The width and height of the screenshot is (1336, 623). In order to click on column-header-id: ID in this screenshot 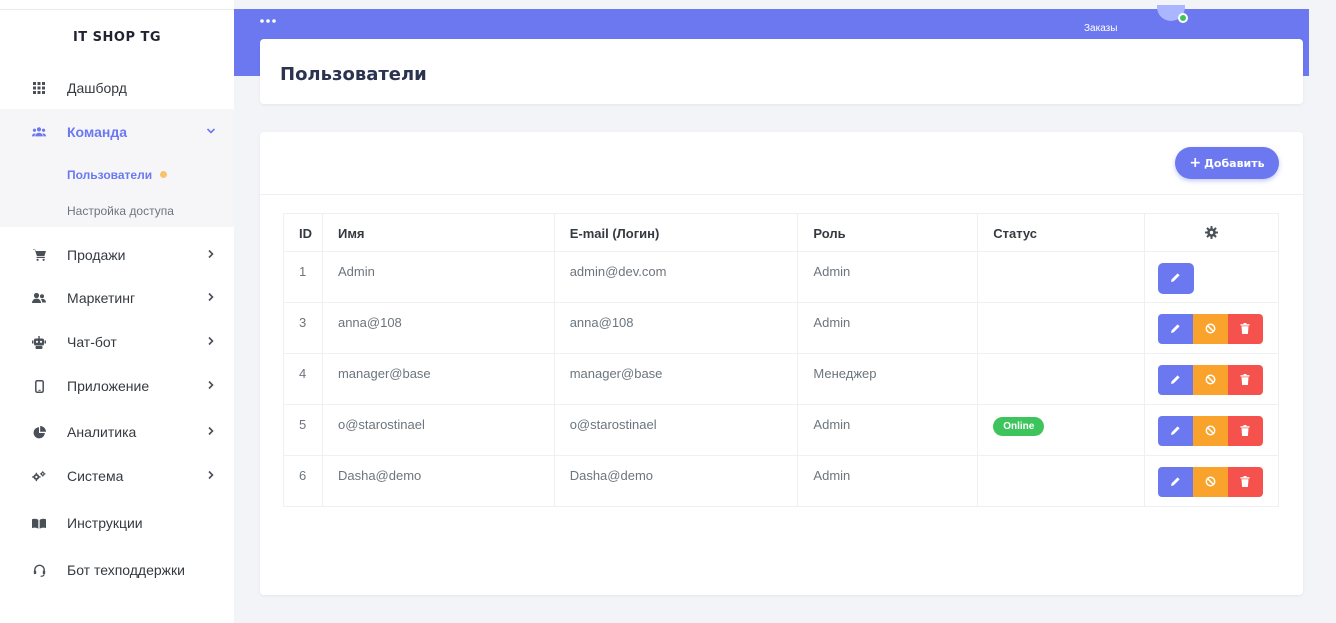, I will do `click(303, 232)`.